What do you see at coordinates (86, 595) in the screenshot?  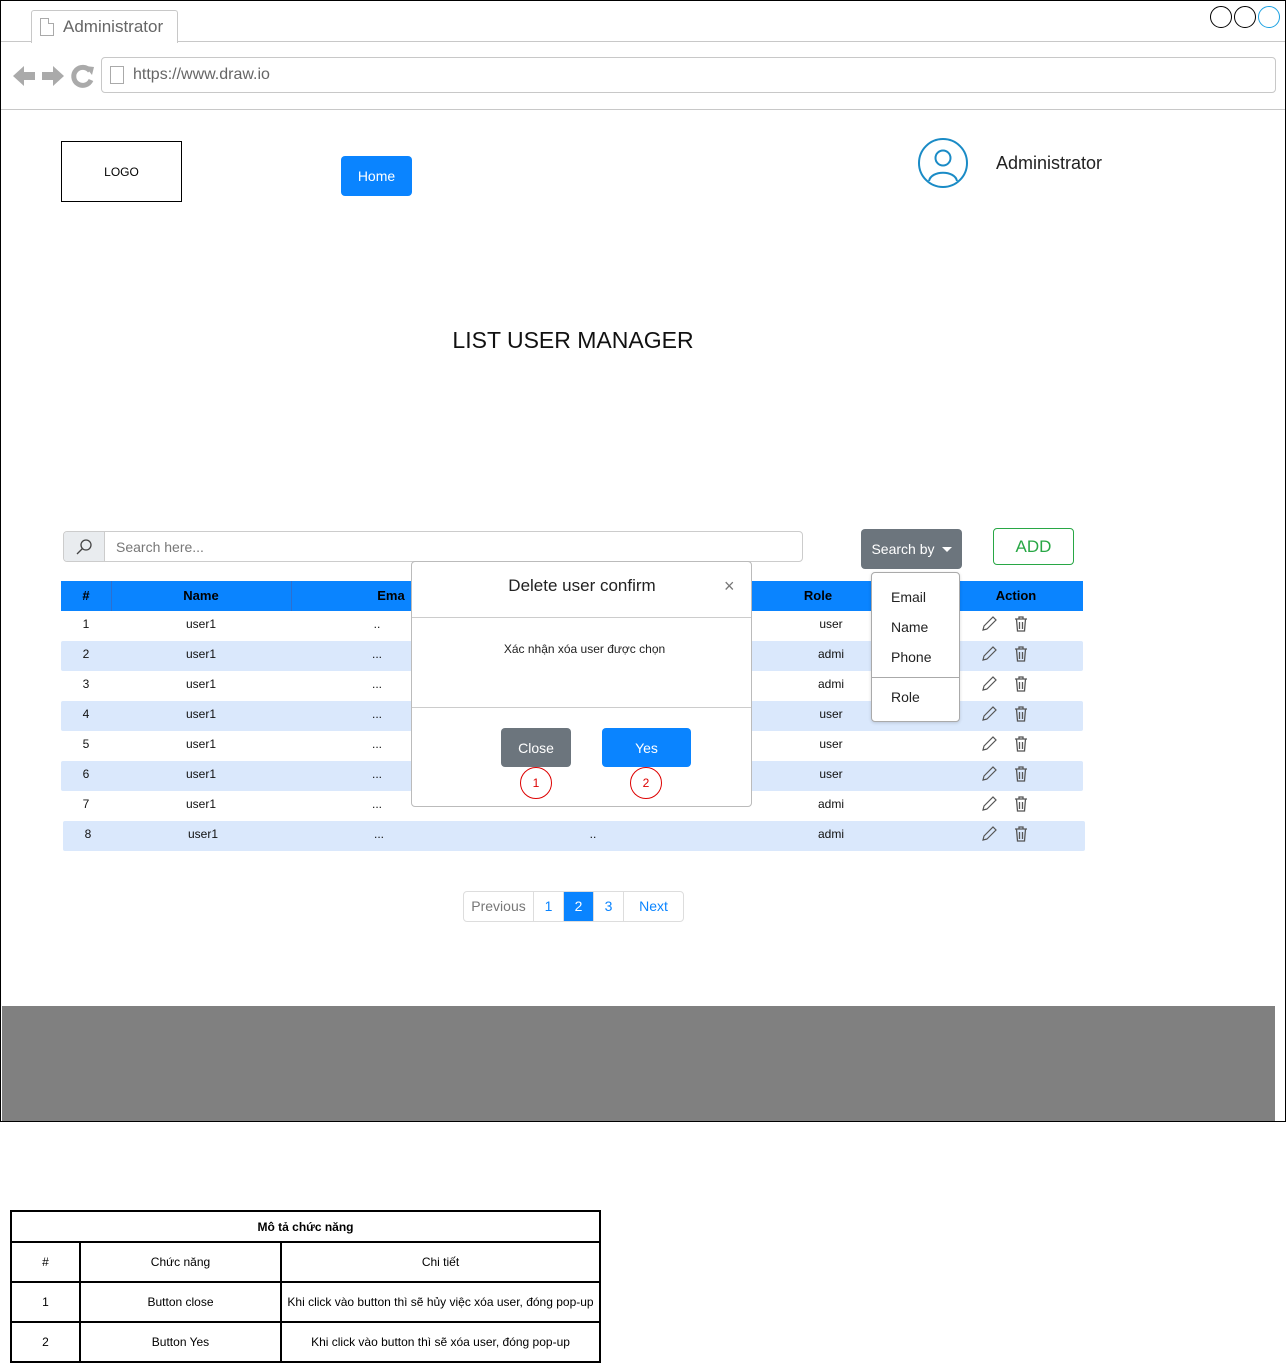 I see `column-header: #` at bounding box center [86, 595].